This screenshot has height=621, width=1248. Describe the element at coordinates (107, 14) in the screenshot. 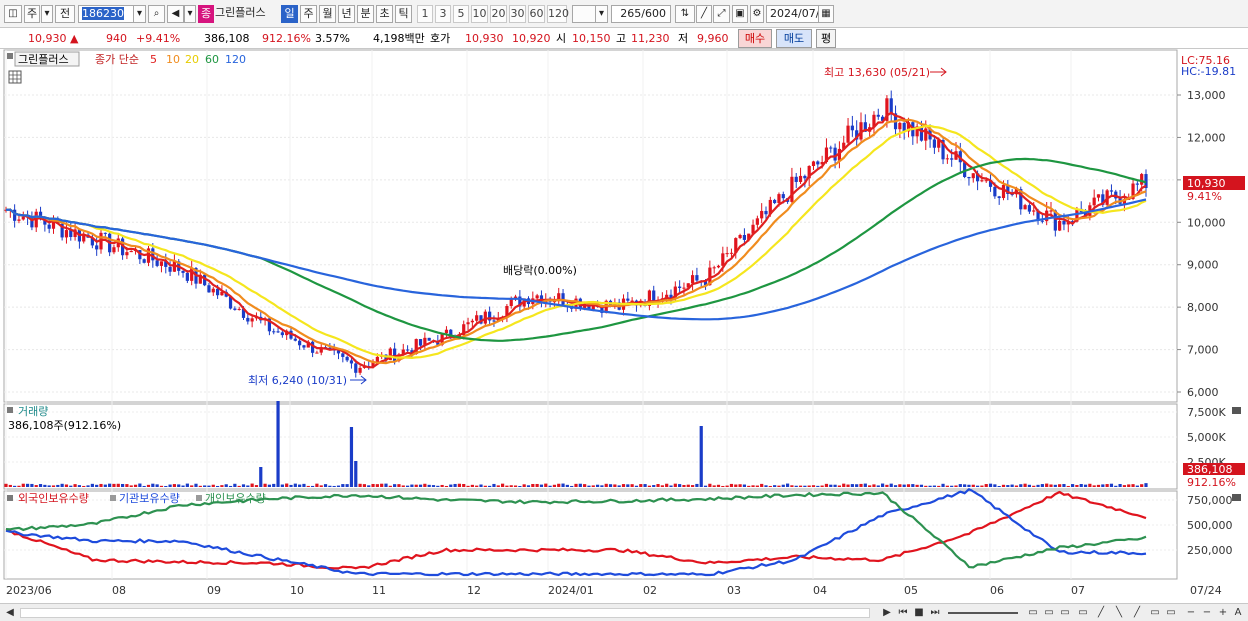

I see `stock-code-input: 186230` at that location.